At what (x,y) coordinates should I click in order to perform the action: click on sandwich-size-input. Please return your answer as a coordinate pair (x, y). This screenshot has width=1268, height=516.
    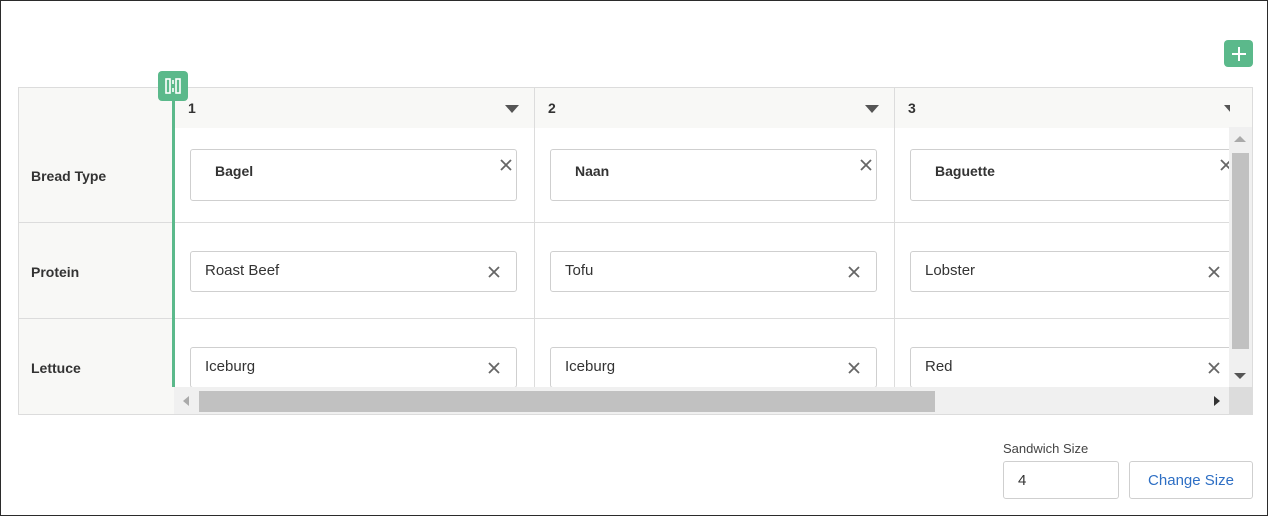
    Looking at the image, I should click on (1061, 480).